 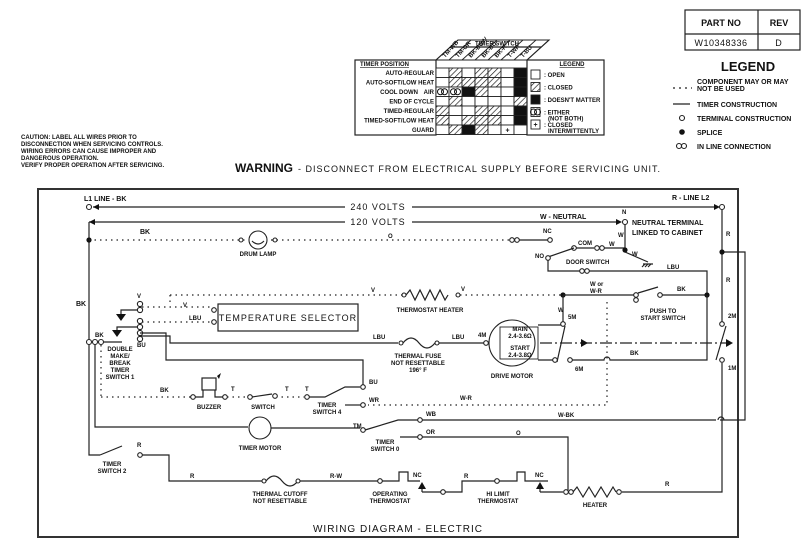 What do you see at coordinates (280, 502) in the screenshot?
I see `thermal-cutoff-label-2: NOT RESETTABLE` at bounding box center [280, 502].